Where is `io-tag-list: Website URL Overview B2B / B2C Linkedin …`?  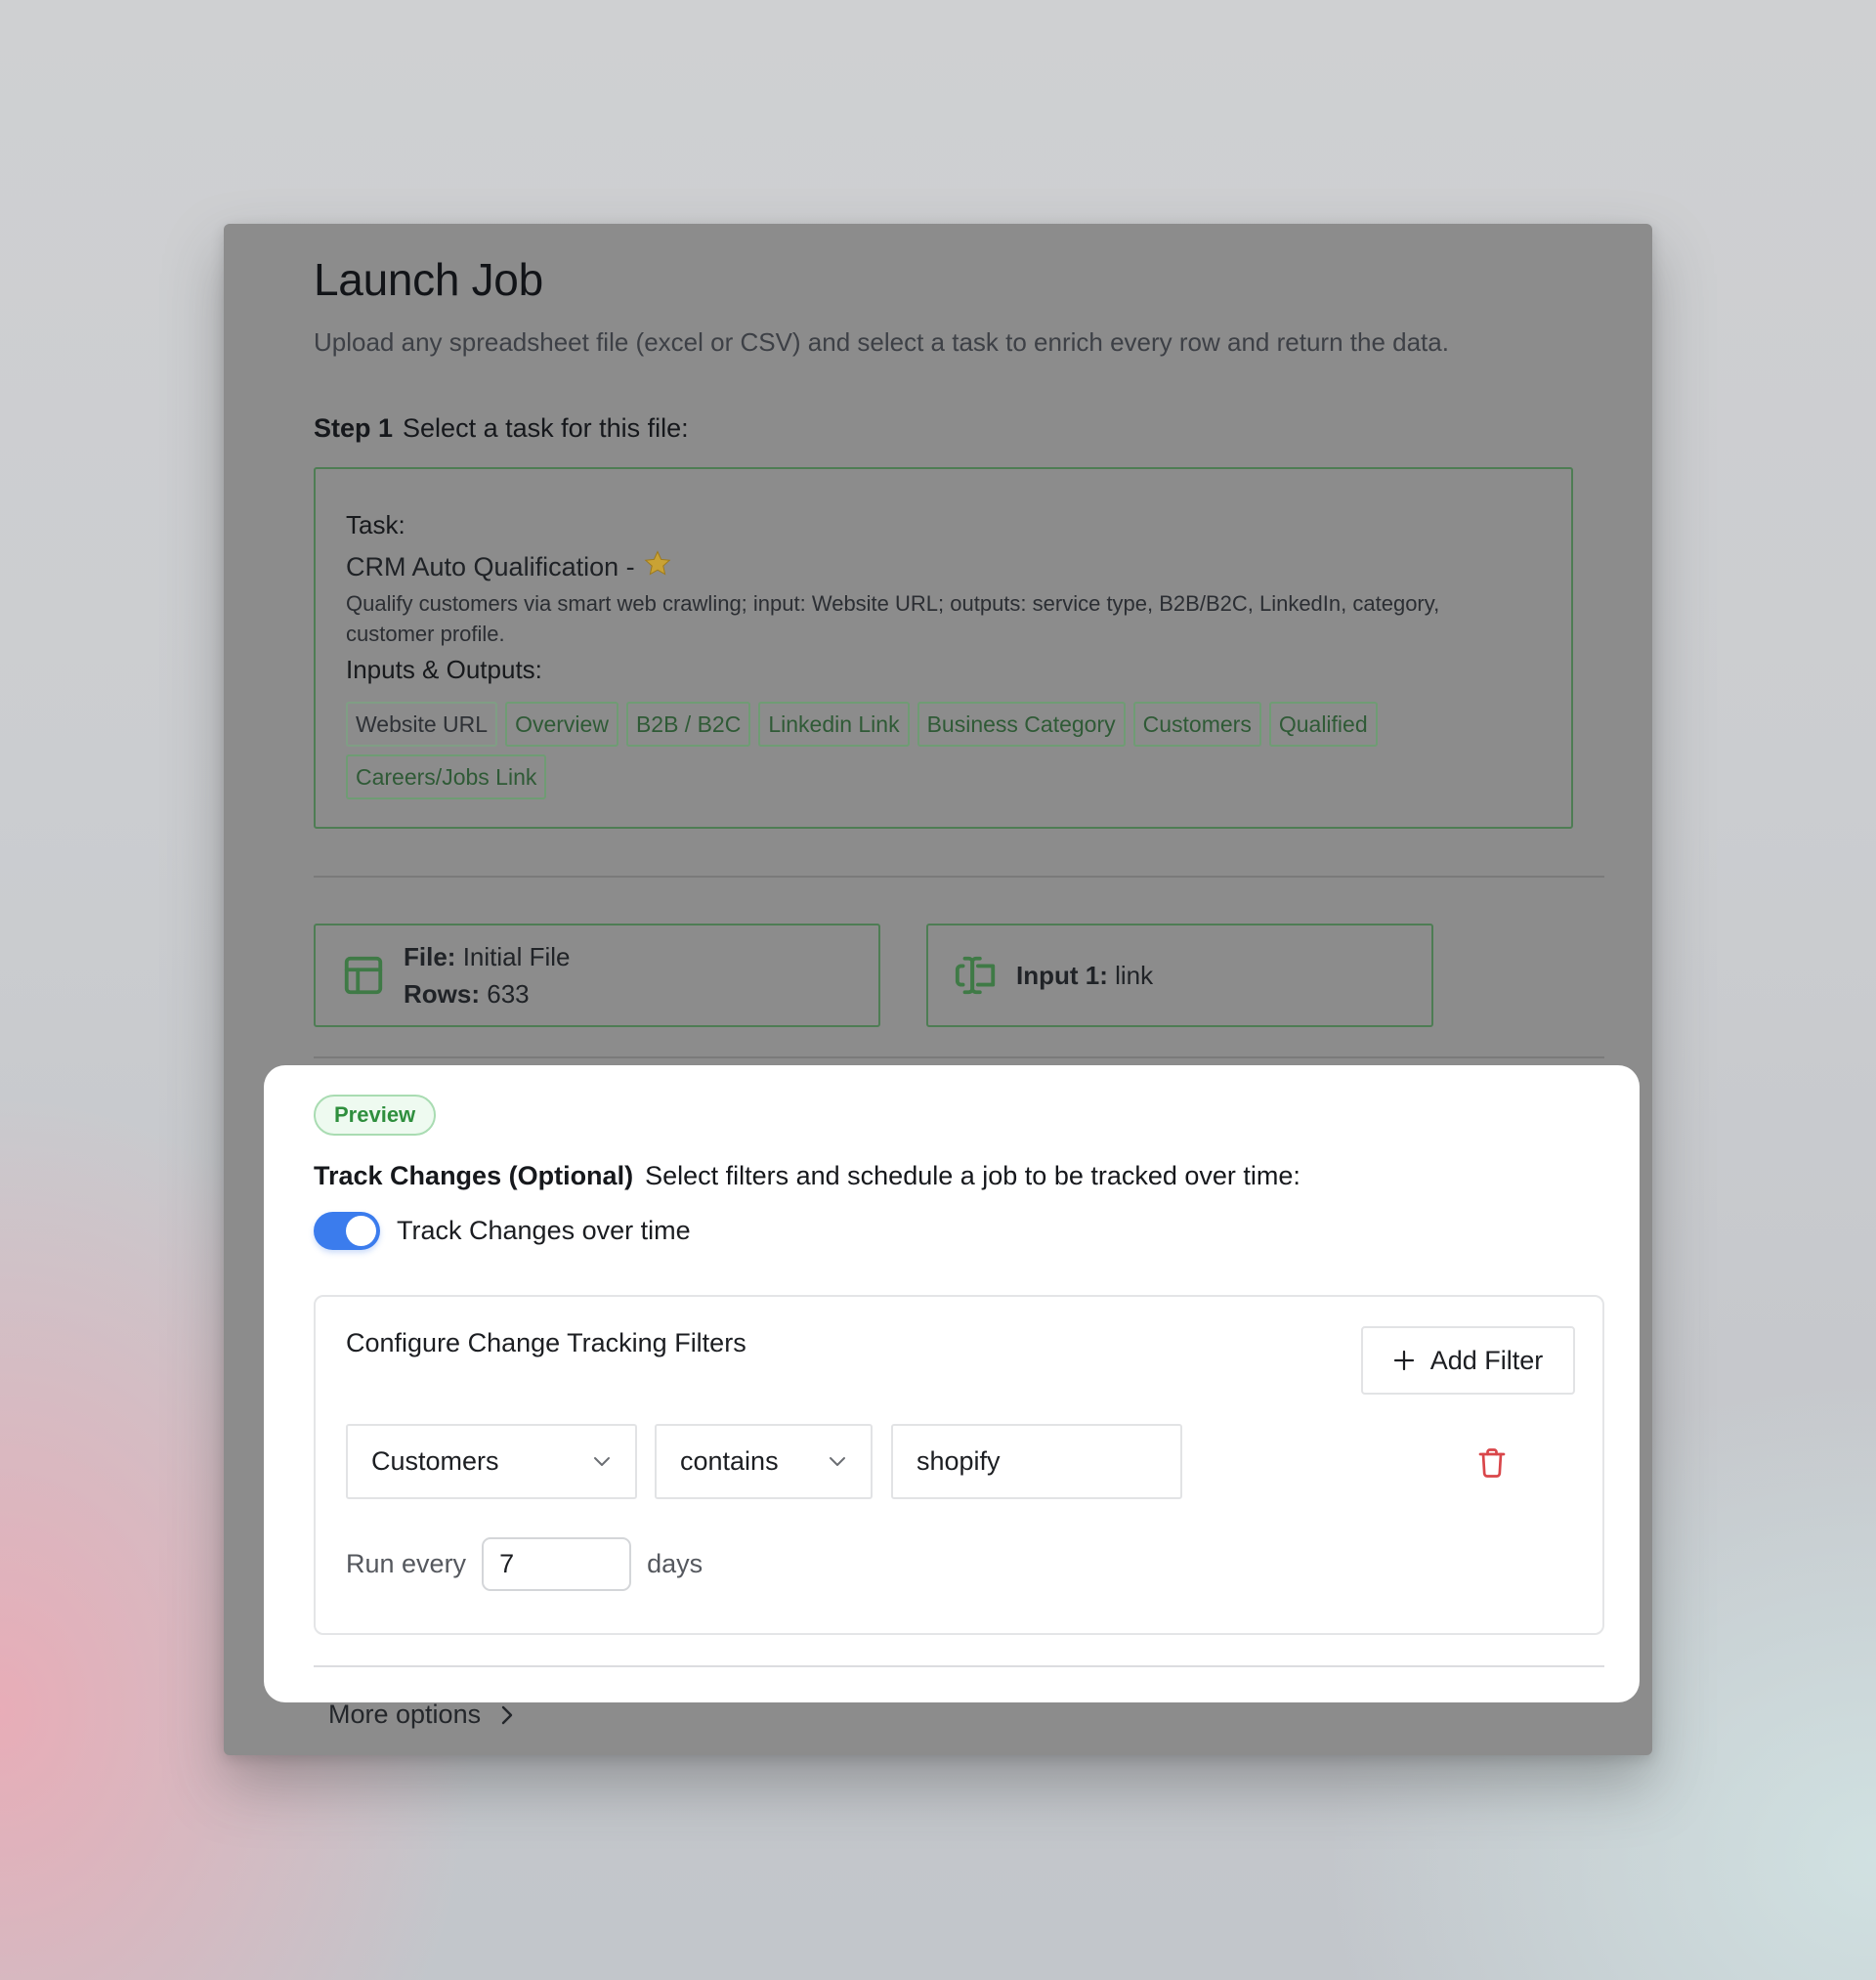
io-tag-list: Website URL Overview B2B / B2C Linkedin … is located at coordinates (947, 750).